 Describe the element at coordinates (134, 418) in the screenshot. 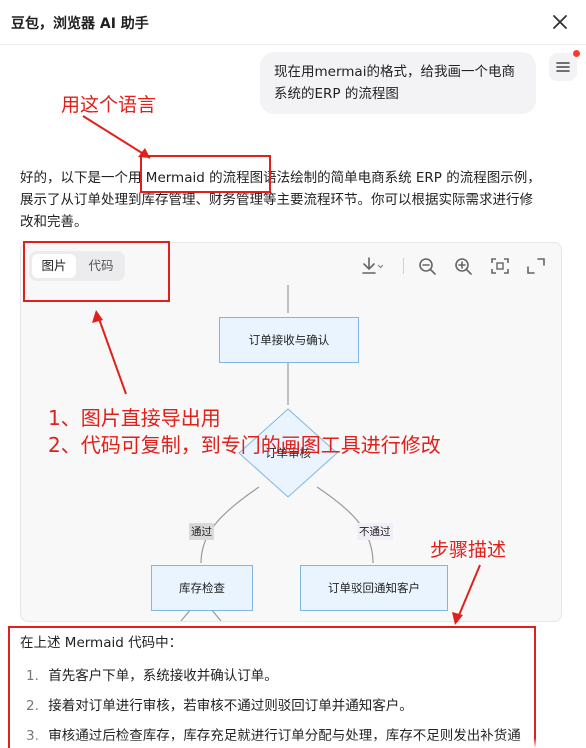

I see `annotation-note1: 1、图片直接导出用` at that location.